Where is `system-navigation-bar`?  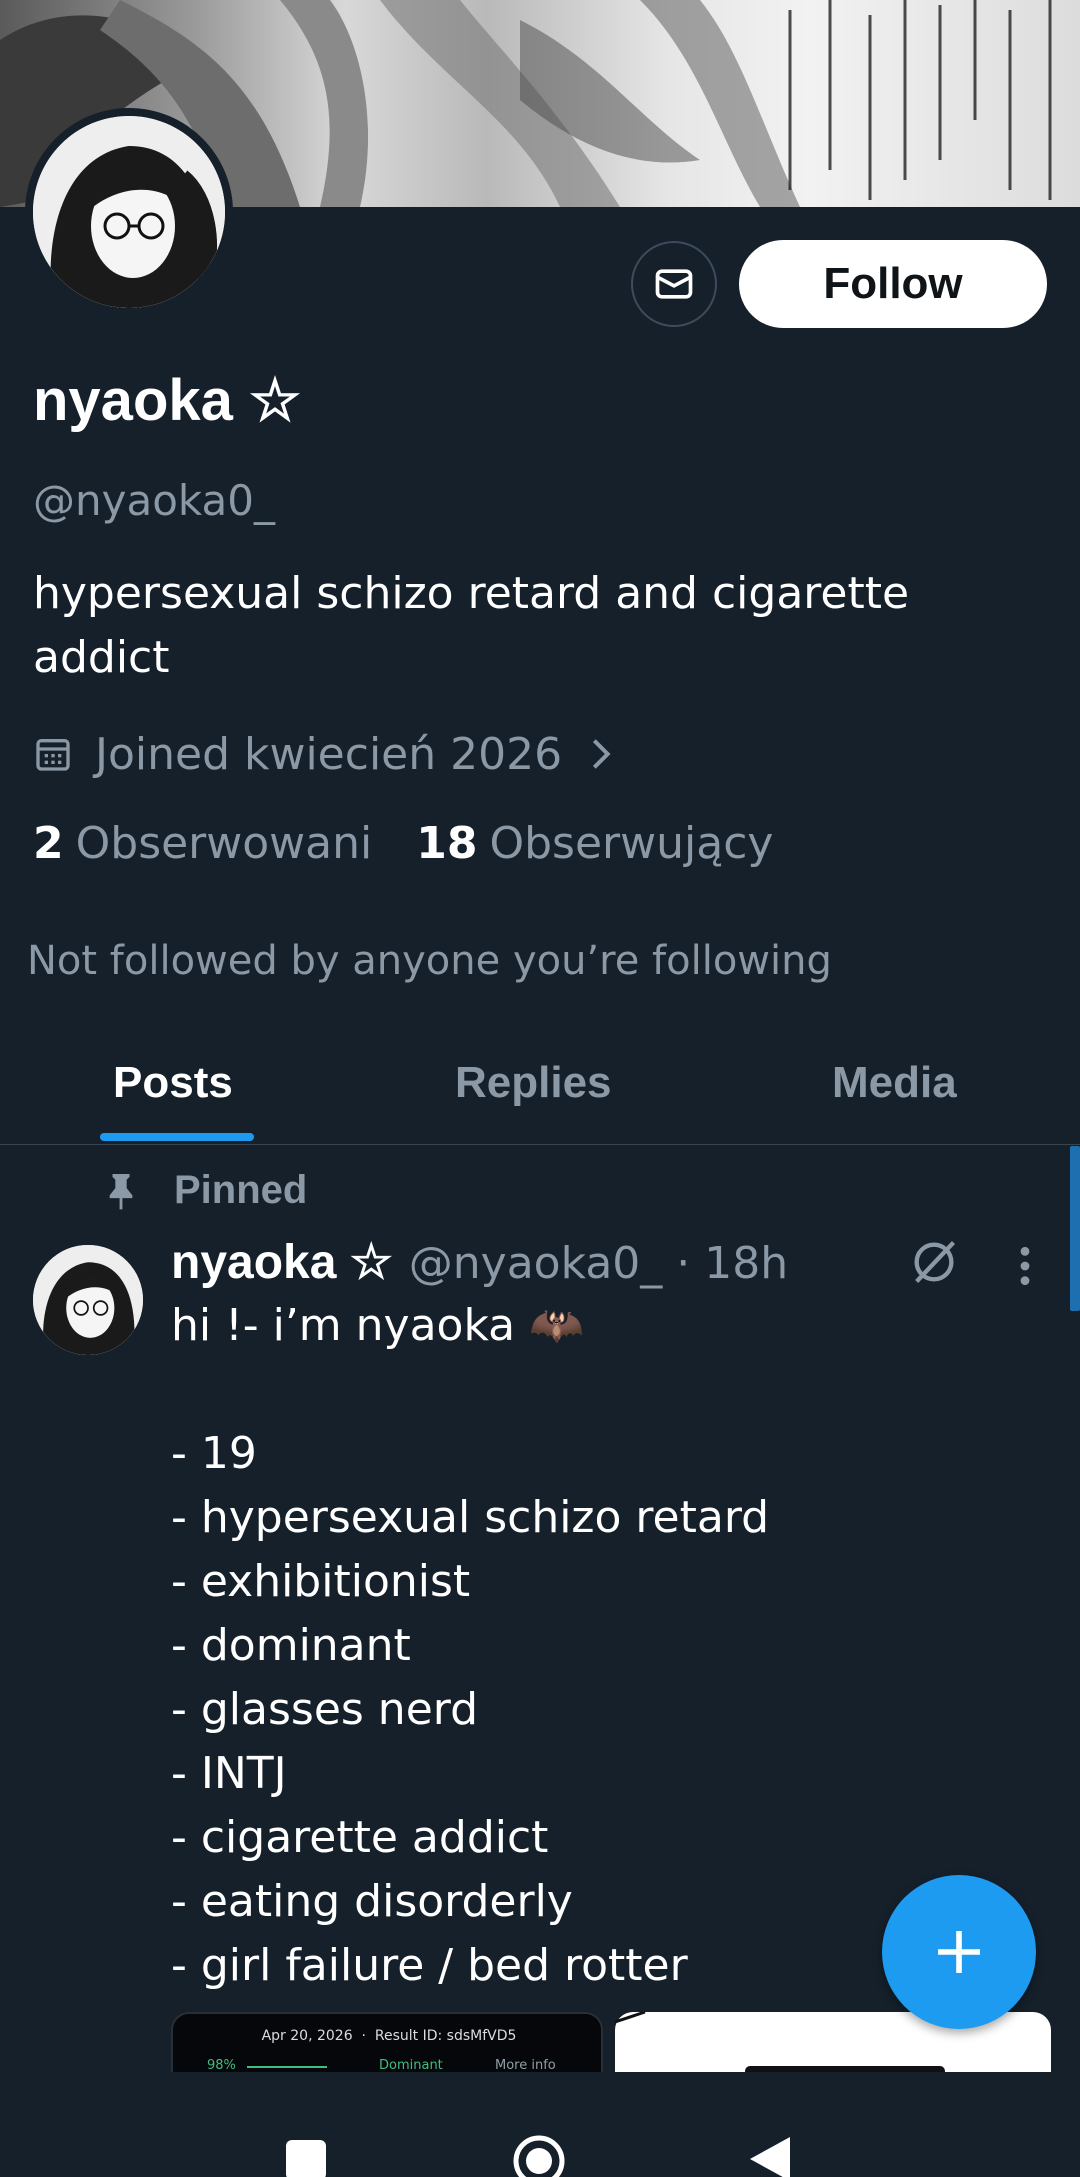
system-navigation-bar is located at coordinates (540, 2124).